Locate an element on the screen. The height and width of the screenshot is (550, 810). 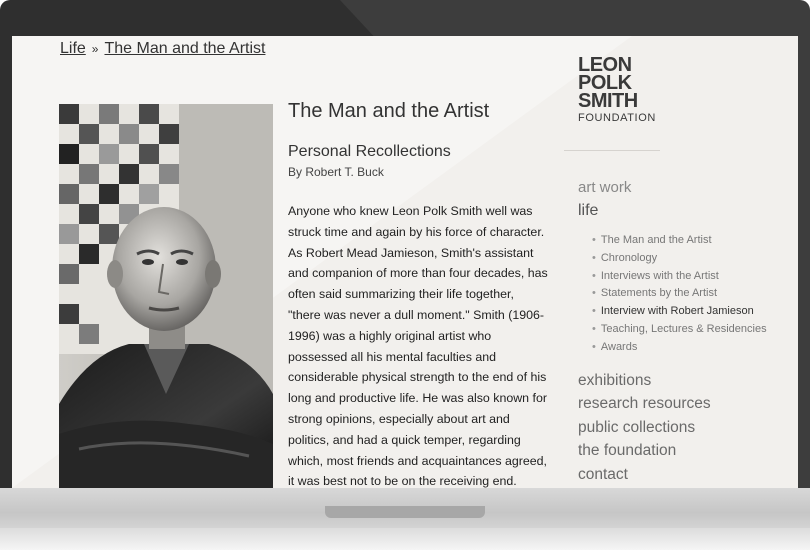
laptop-notch is located at coordinates (405, 512).